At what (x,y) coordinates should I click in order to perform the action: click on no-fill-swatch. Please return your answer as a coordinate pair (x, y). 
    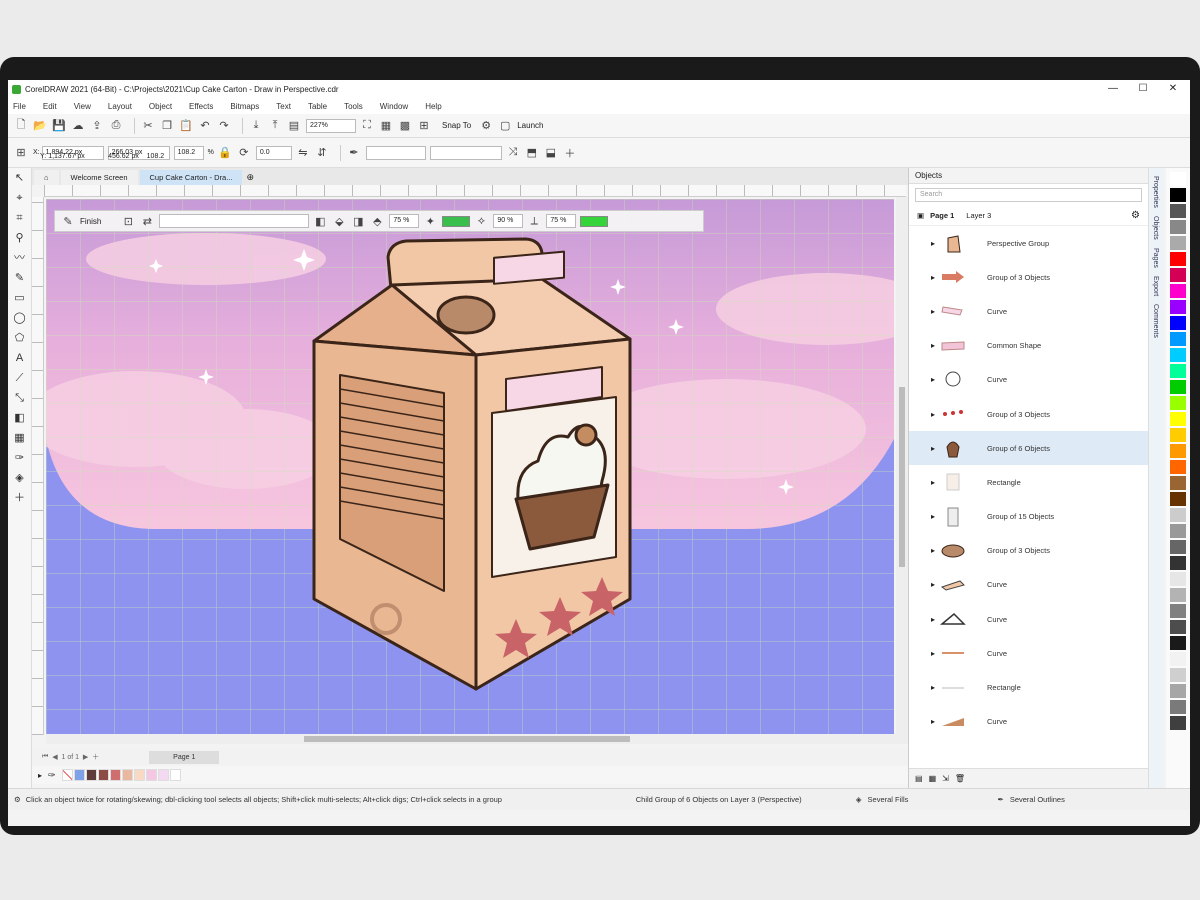
    Looking at the image, I should click on (67, 775).